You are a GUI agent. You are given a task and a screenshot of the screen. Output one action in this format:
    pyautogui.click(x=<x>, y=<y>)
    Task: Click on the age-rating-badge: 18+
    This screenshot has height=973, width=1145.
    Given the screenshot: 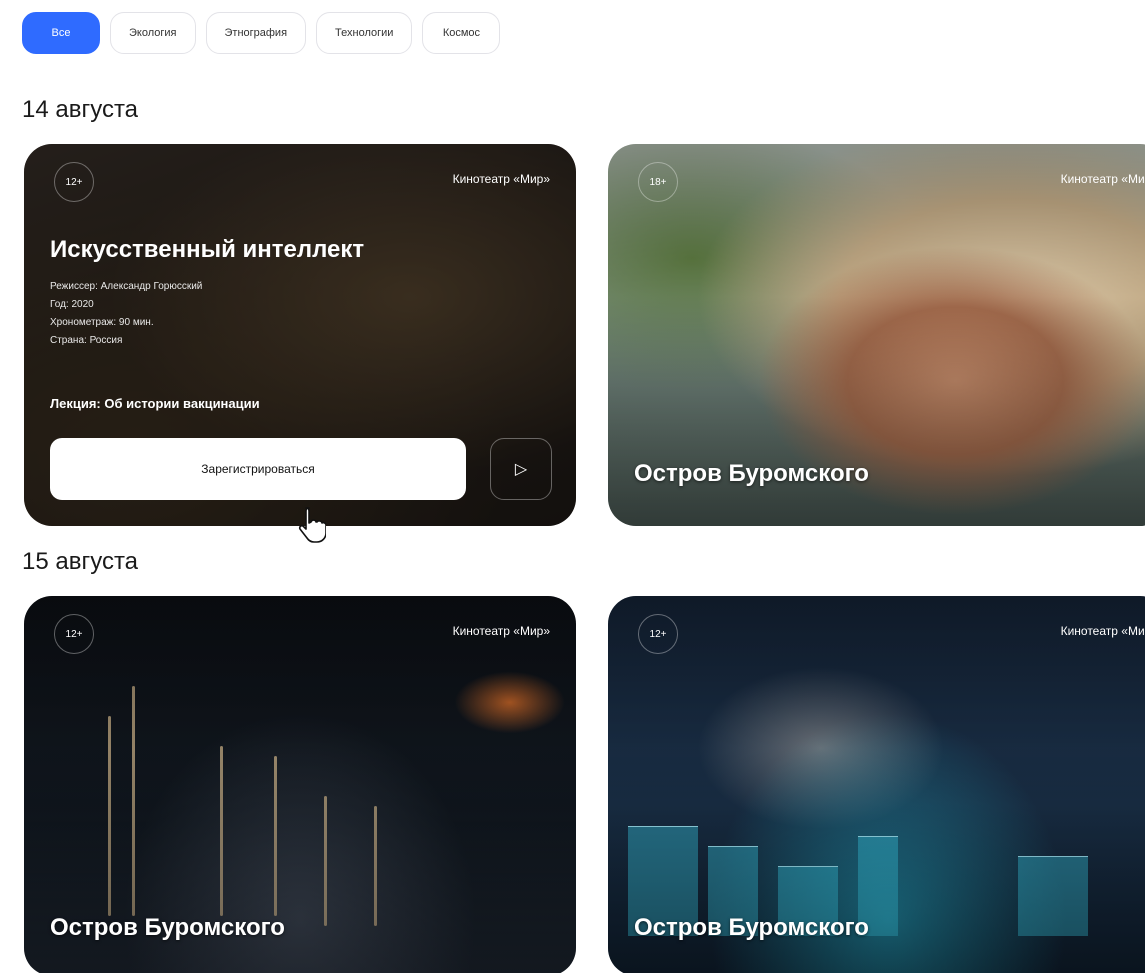 What is the action you would take?
    pyautogui.click(x=658, y=182)
    